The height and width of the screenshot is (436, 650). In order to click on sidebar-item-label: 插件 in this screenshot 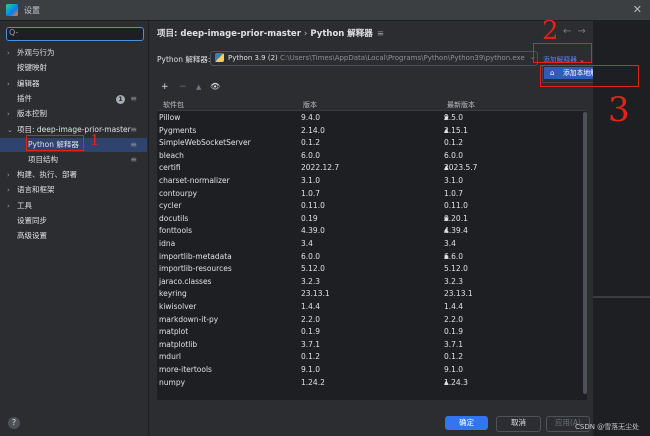, I will do `click(24, 98)`.